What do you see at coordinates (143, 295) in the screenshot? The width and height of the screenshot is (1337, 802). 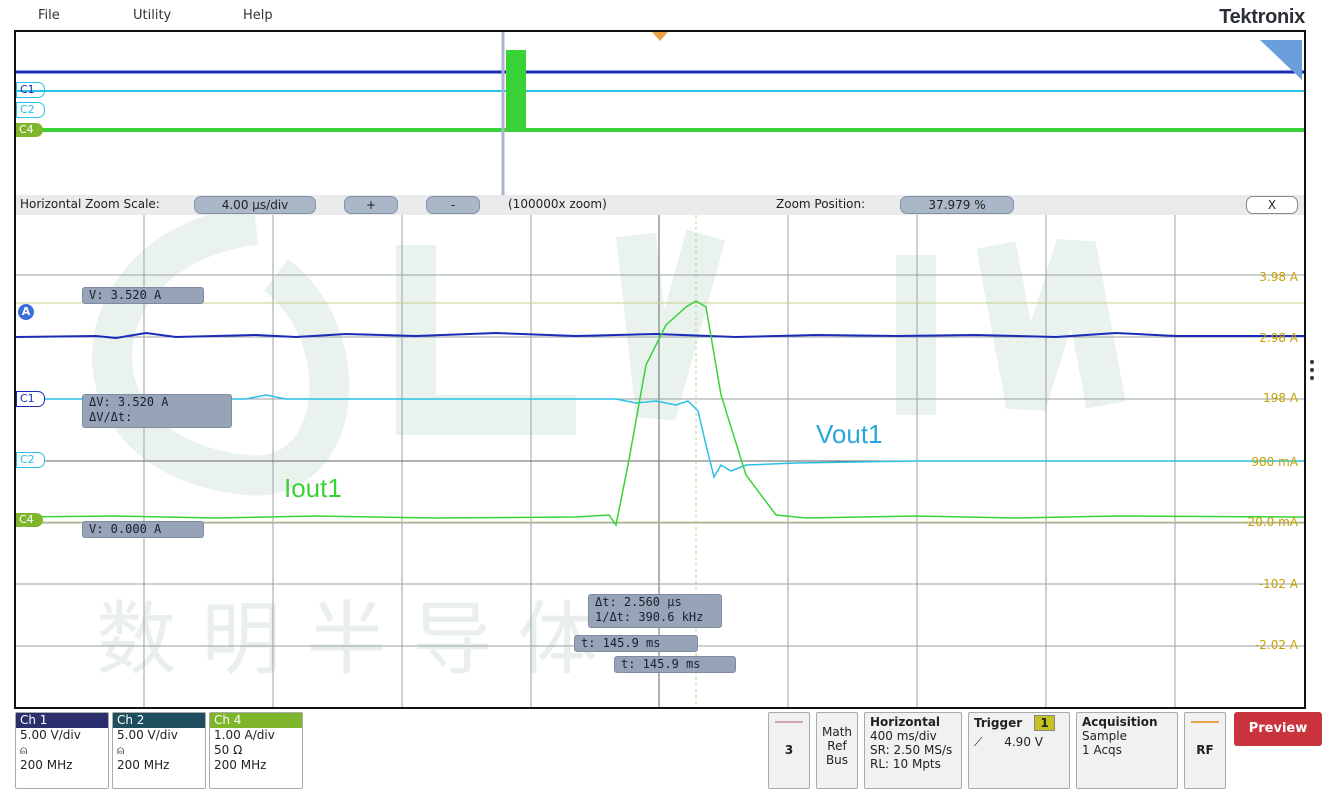 I see `cursor-a-readout: V: 3.520 A` at bounding box center [143, 295].